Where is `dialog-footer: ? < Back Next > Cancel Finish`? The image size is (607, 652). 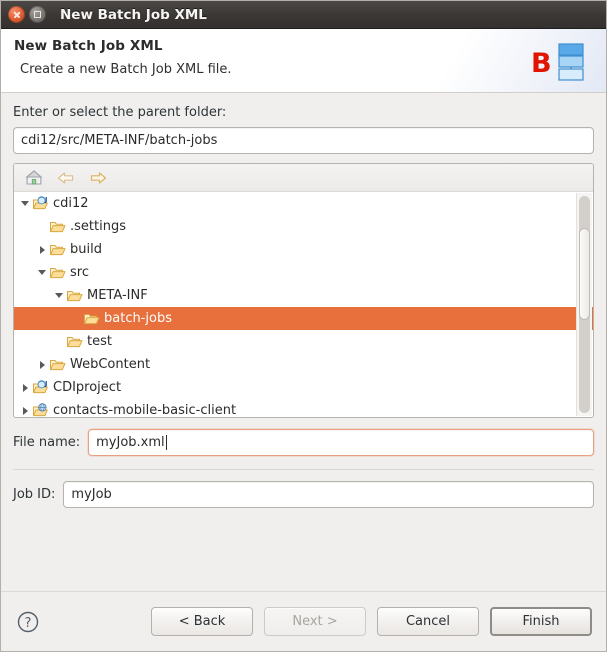 dialog-footer: ? < Back Next > Cancel Finish is located at coordinates (303, 621).